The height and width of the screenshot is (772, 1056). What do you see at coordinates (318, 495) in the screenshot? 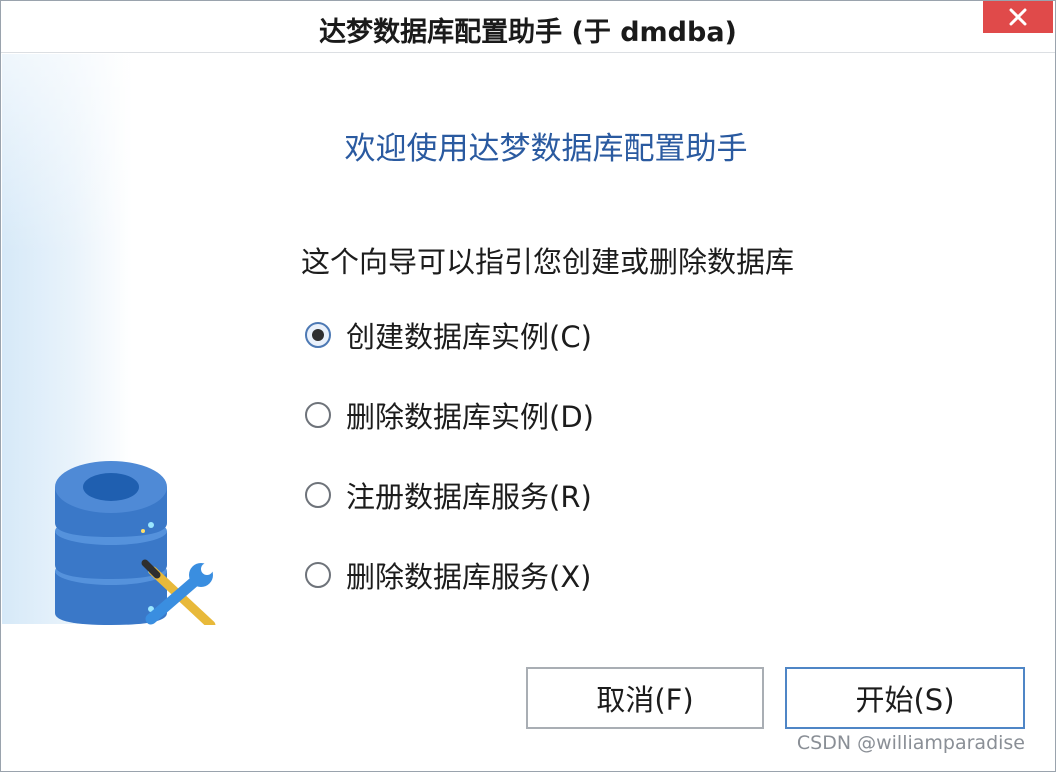
I see `radio-register-service` at bounding box center [318, 495].